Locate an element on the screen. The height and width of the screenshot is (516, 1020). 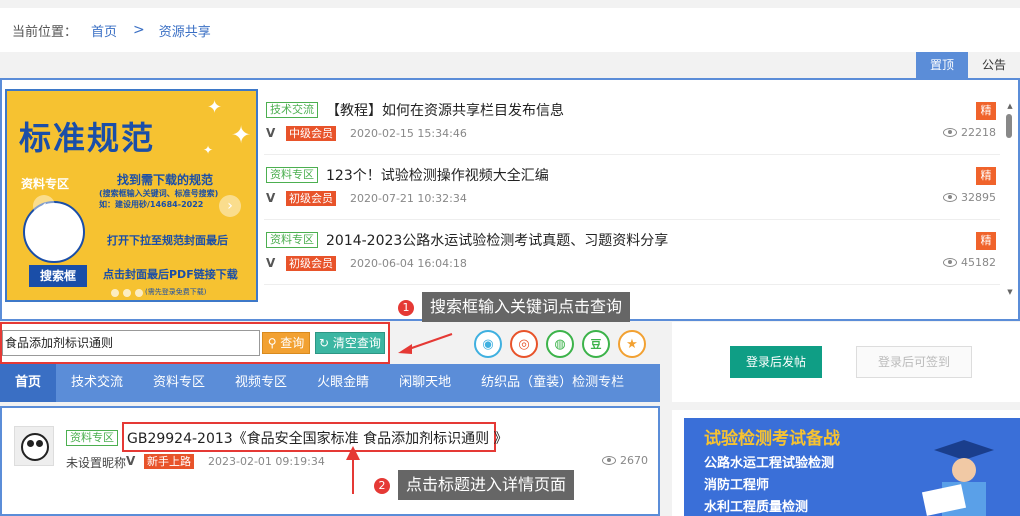
banner-search-label: 搜索框 is located at coordinates (58, 276).